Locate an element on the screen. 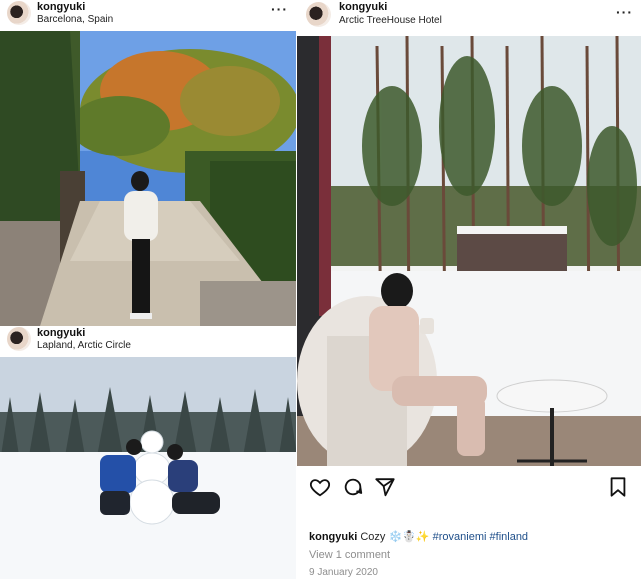 The width and height of the screenshot is (641, 579). post-actions is located at coordinates (469, 487).